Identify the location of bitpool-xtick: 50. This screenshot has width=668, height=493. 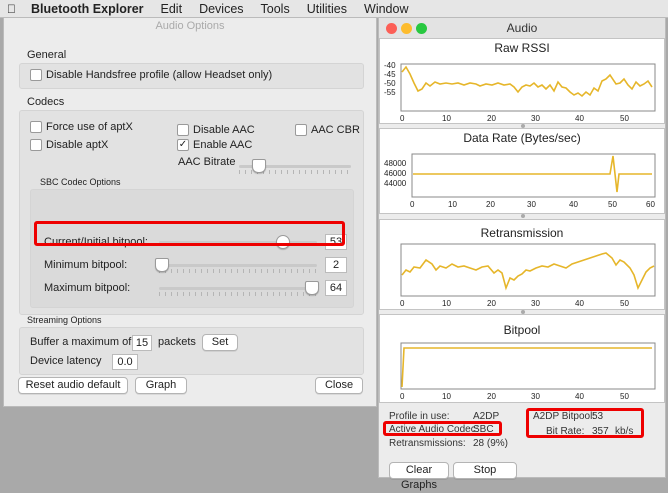
(624, 396).